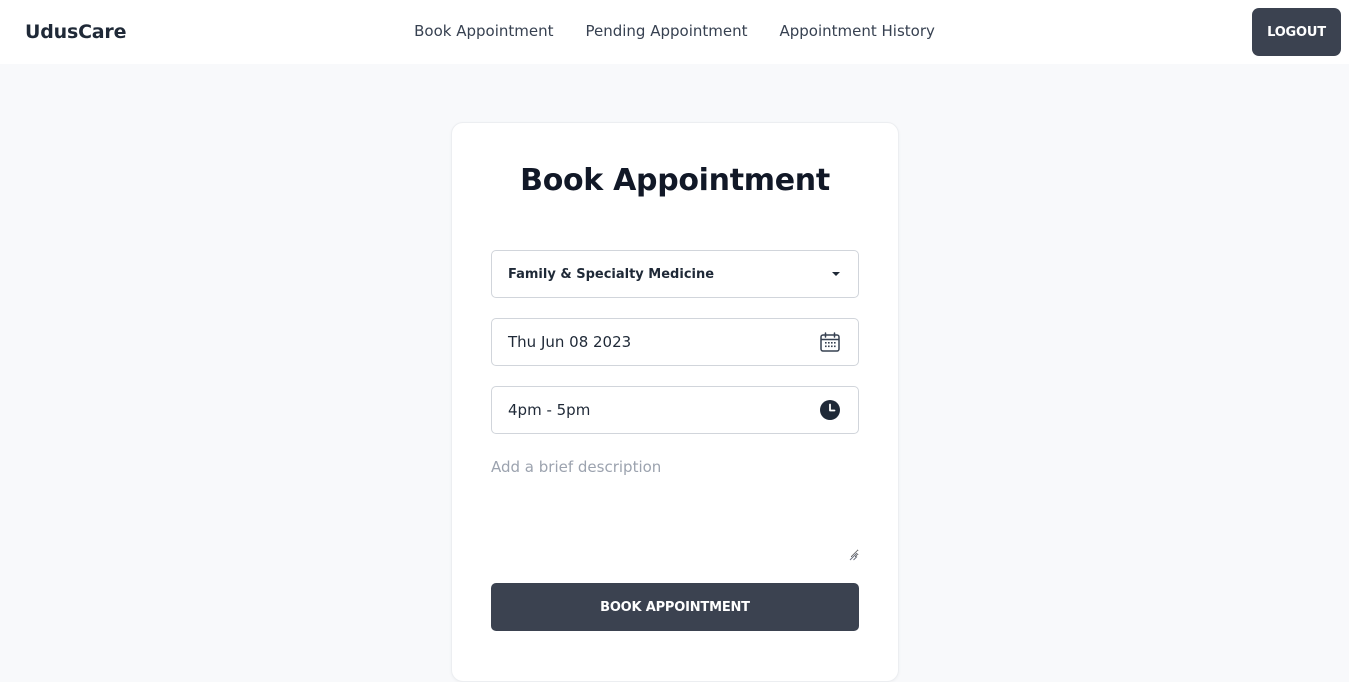 The height and width of the screenshot is (682, 1349). What do you see at coordinates (675, 607) in the screenshot?
I see `book-appointment-button: BOOK APPOINTMENT` at bounding box center [675, 607].